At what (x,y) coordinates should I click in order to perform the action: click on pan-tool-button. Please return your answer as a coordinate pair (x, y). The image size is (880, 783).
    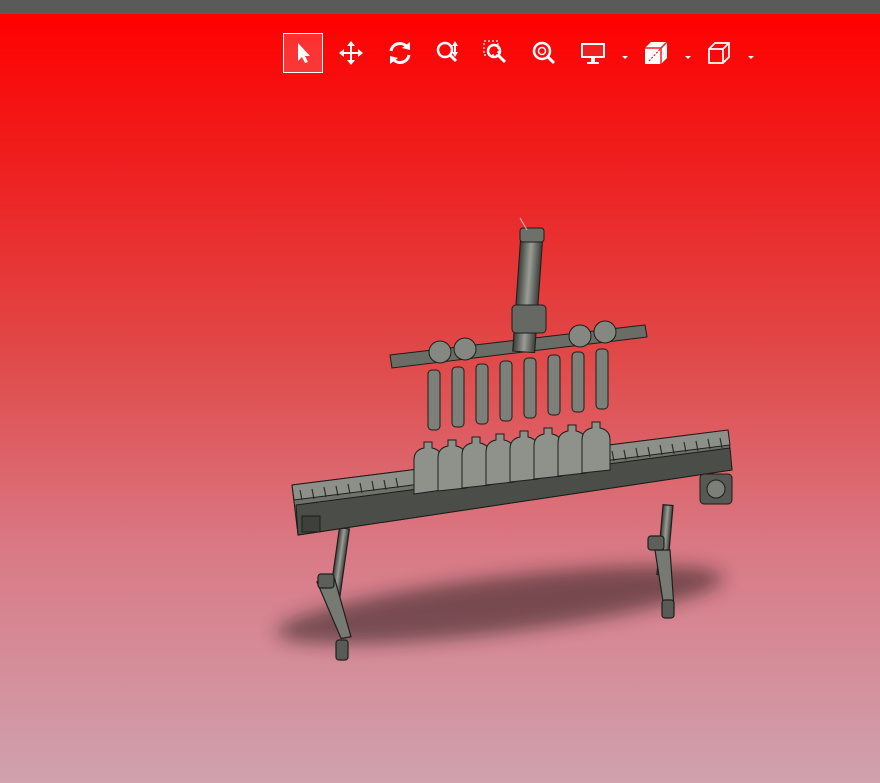
    Looking at the image, I should click on (351, 53).